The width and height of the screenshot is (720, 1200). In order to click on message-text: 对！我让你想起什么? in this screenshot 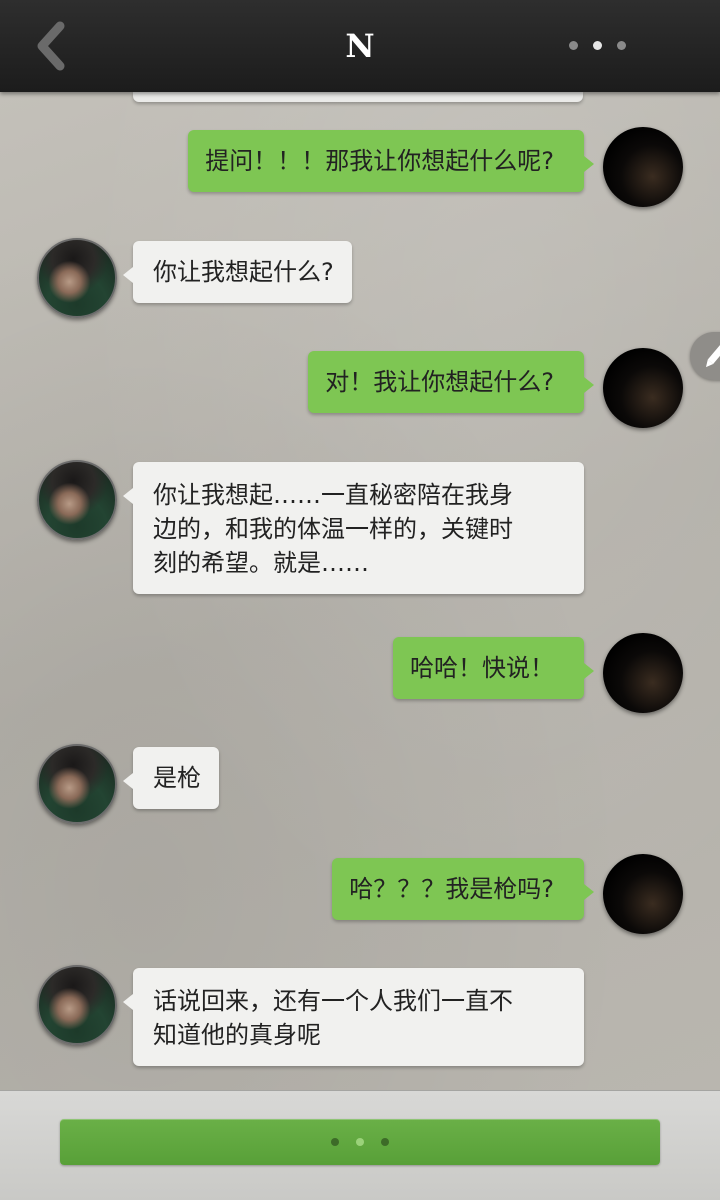, I will do `click(439, 382)`.